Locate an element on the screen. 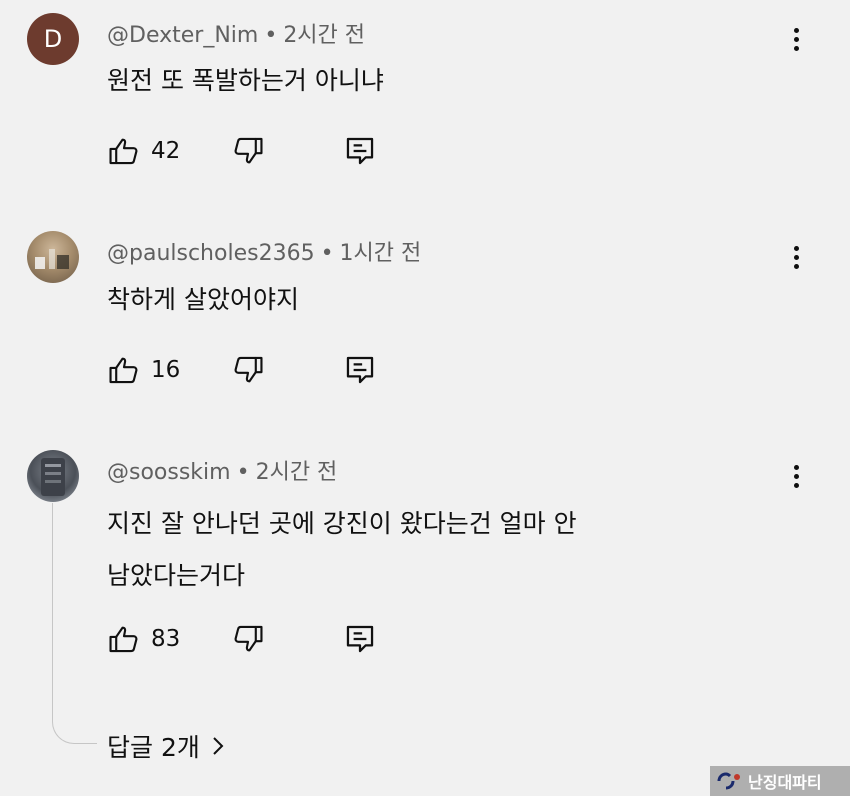 The height and width of the screenshot is (796, 850). watermark: 난징대파티 is located at coordinates (780, 781).